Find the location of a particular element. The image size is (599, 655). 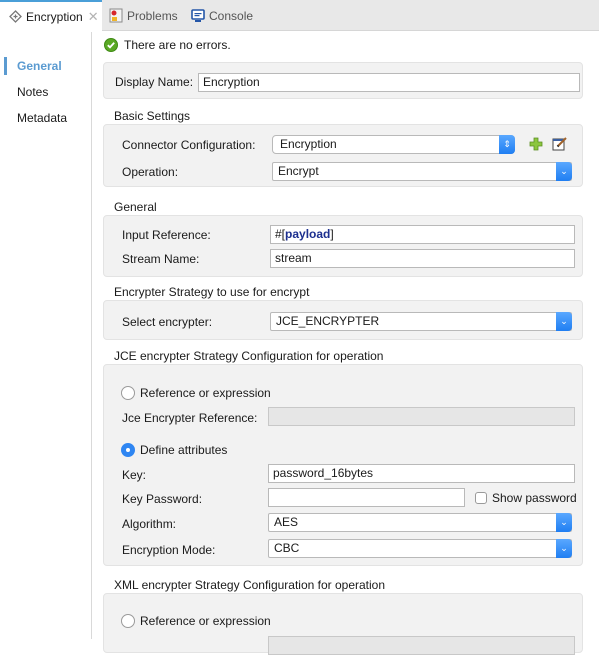

show-password-checkbox: Show password is located at coordinates (526, 498).